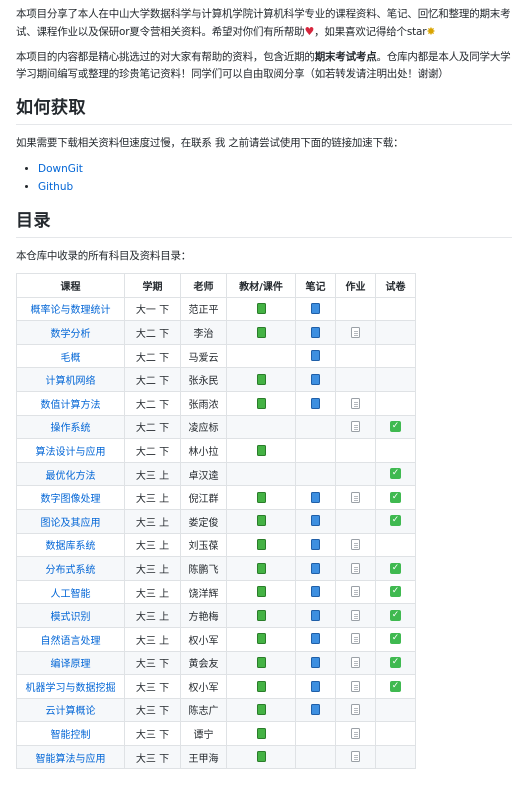 Image resolution: width=523 pixels, height=800 pixels. Describe the element at coordinates (55, 187) in the screenshot. I see `github-link: Github` at that location.